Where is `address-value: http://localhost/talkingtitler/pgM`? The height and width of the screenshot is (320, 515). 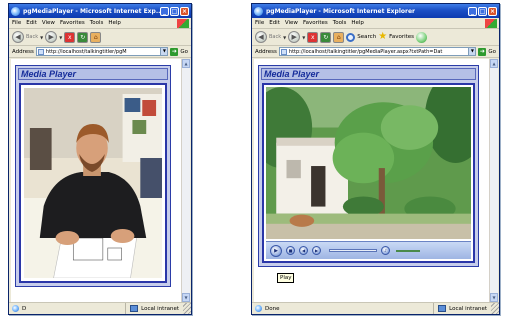
address-value: http://localhost/talkingtitler/pgM is located at coordinates (103, 52).